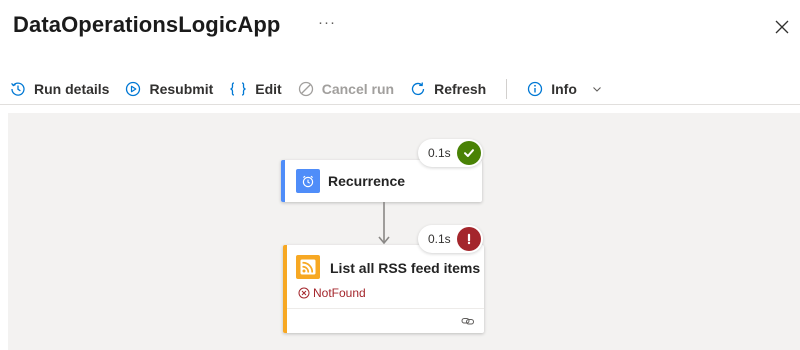 The width and height of the screenshot is (800, 350). What do you see at coordinates (358, 89) in the screenshot?
I see `cancel-run-label: Cancel run` at bounding box center [358, 89].